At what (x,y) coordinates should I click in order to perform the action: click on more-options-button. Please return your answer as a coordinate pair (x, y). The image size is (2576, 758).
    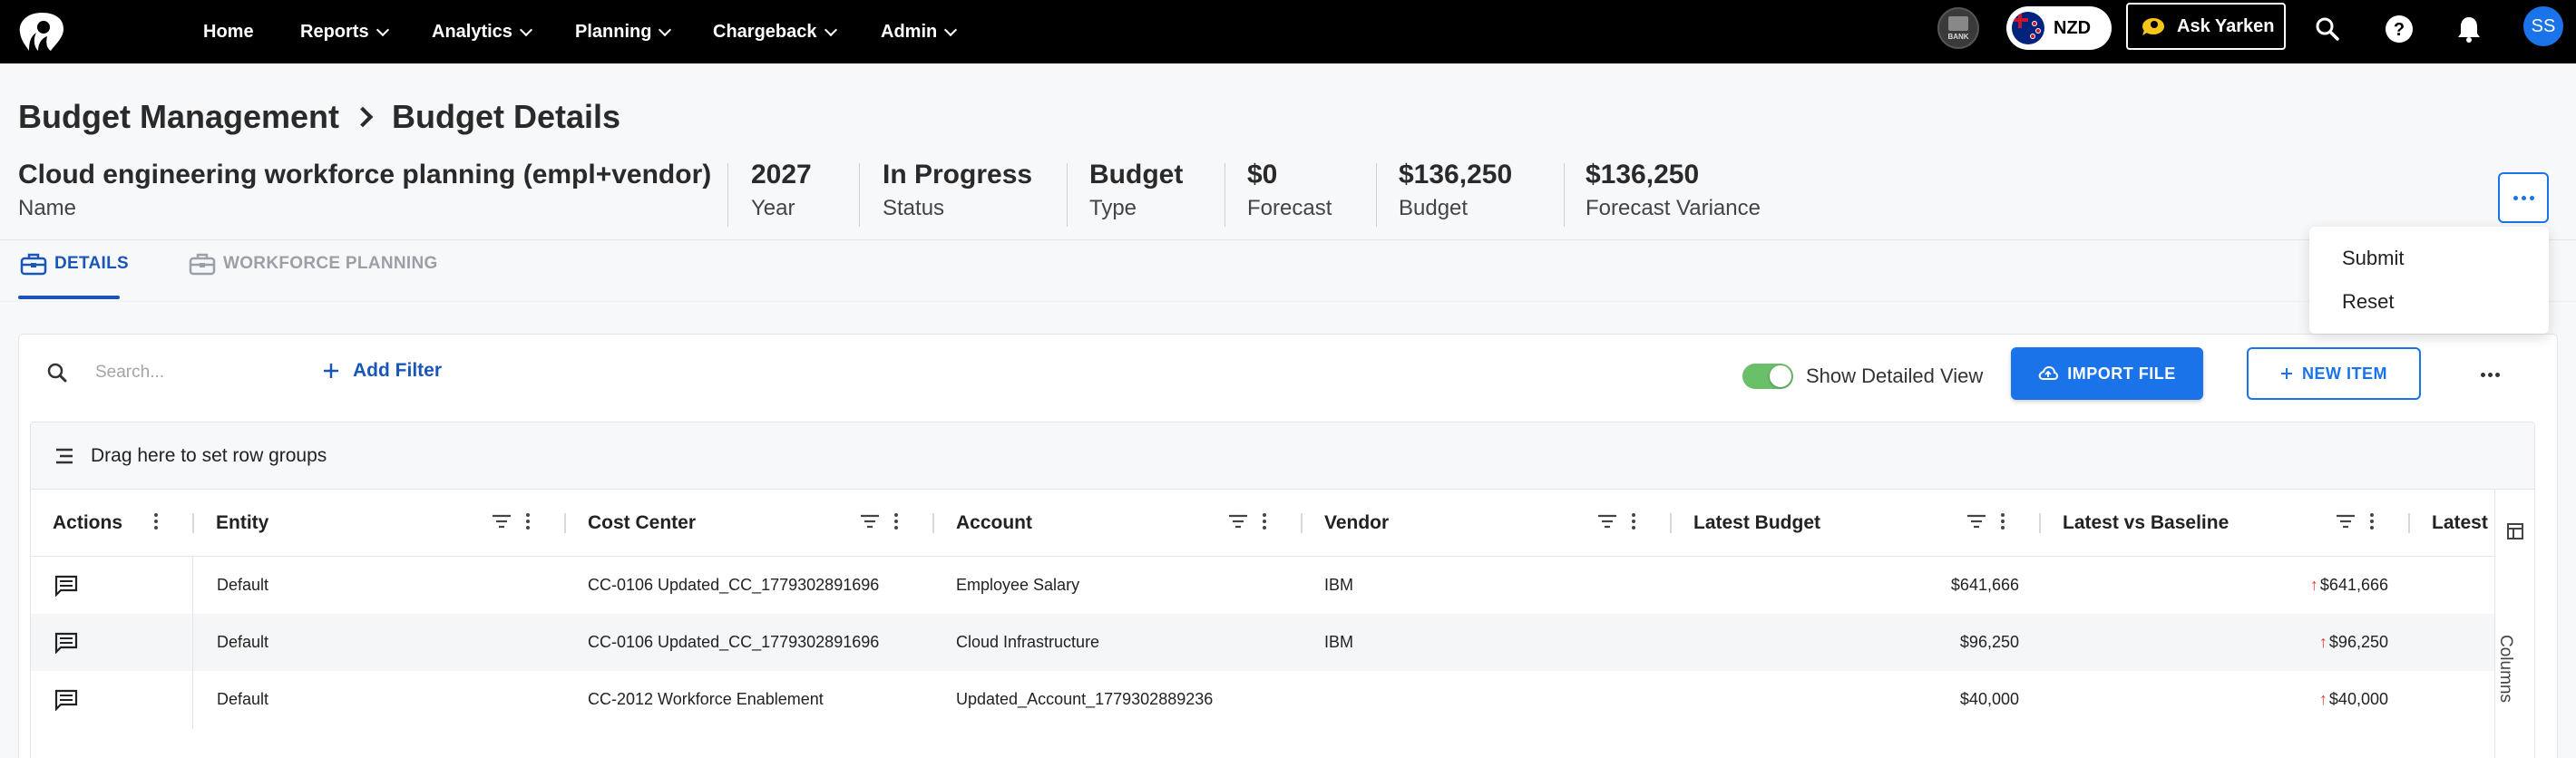
    Looking at the image, I should click on (2523, 197).